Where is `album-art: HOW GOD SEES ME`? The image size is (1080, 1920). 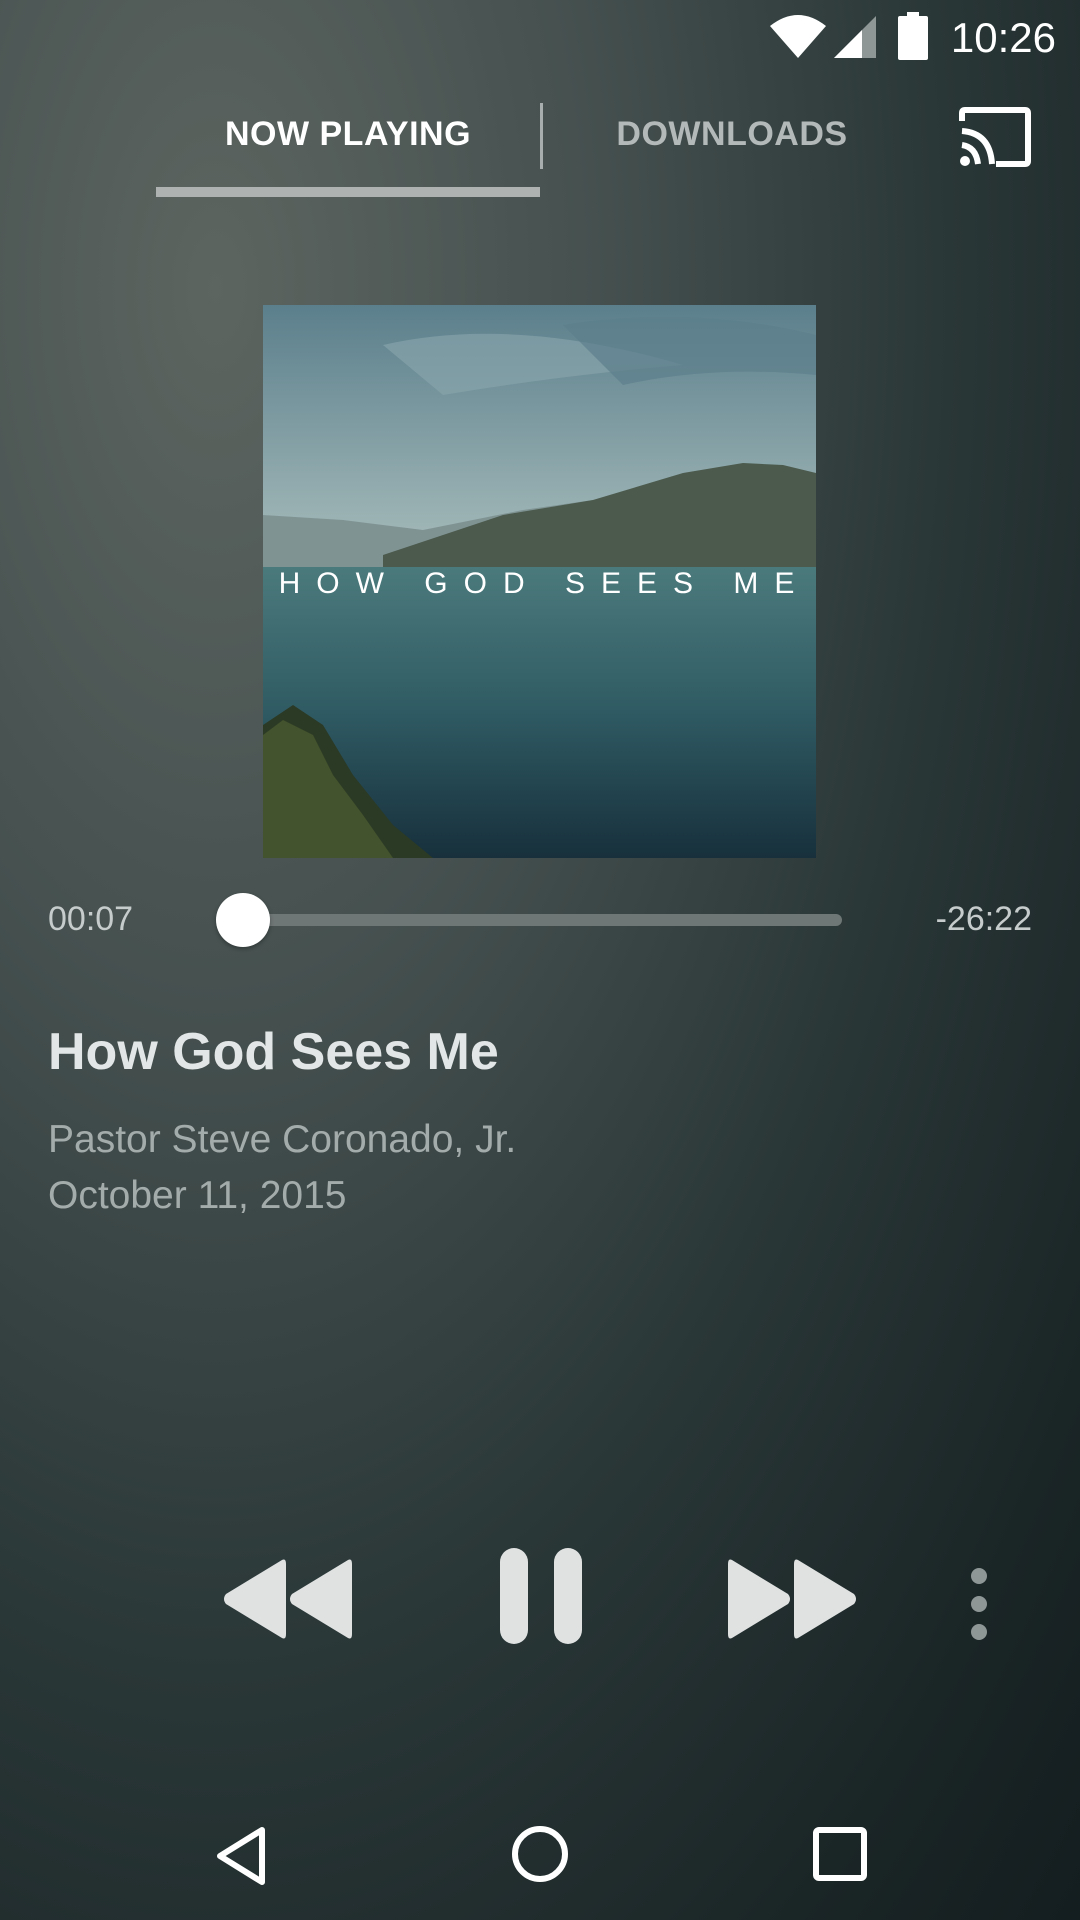 album-art: HOW GOD SEES ME is located at coordinates (539, 581).